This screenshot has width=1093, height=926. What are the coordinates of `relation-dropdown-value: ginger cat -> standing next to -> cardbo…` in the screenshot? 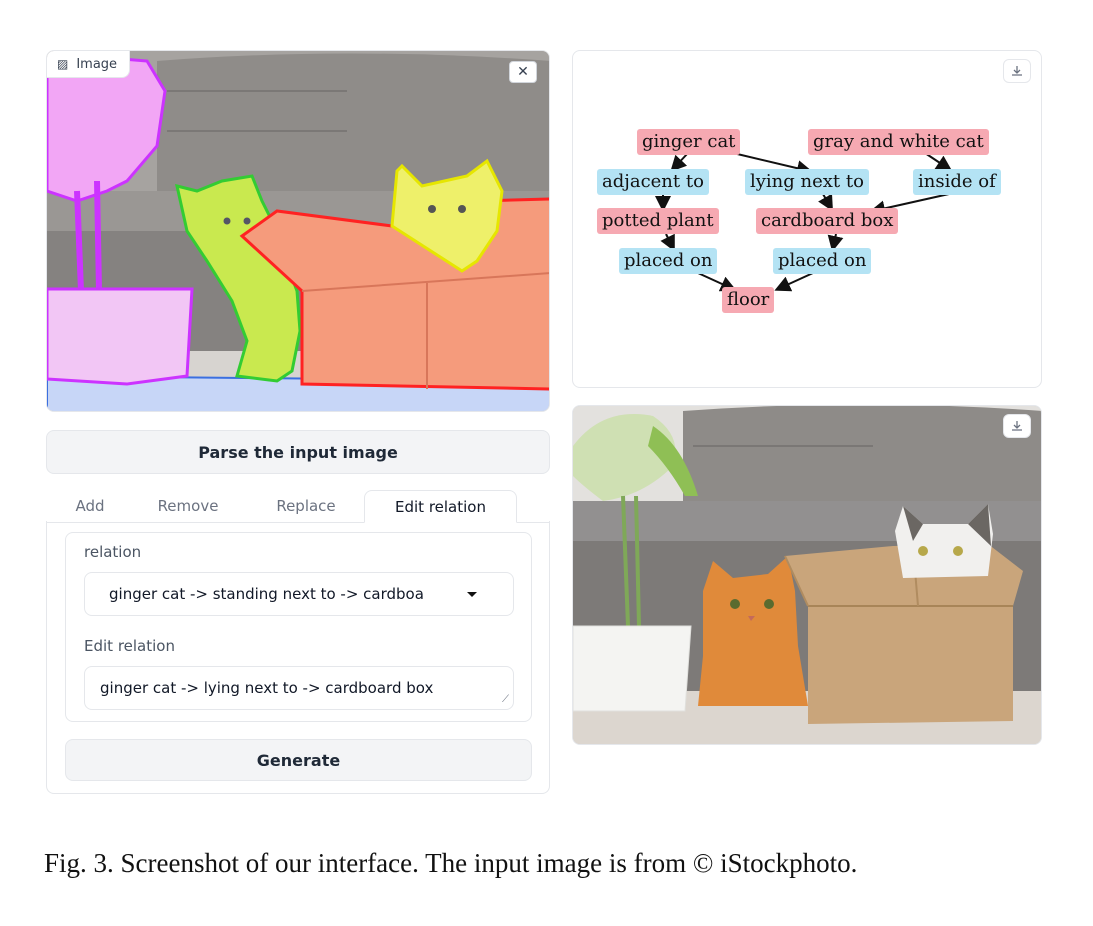 It's located at (266, 594).